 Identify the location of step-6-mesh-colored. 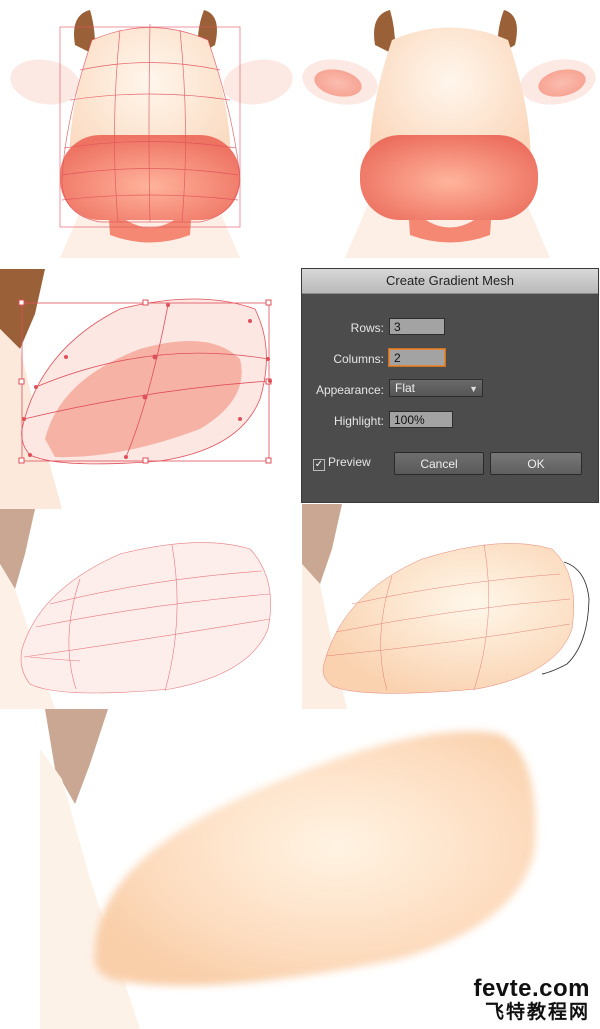
(451, 606).